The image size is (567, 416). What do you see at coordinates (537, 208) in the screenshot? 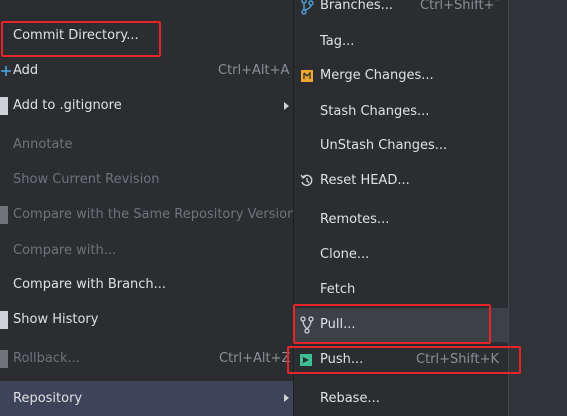
I see `editor-background` at bounding box center [537, 208].